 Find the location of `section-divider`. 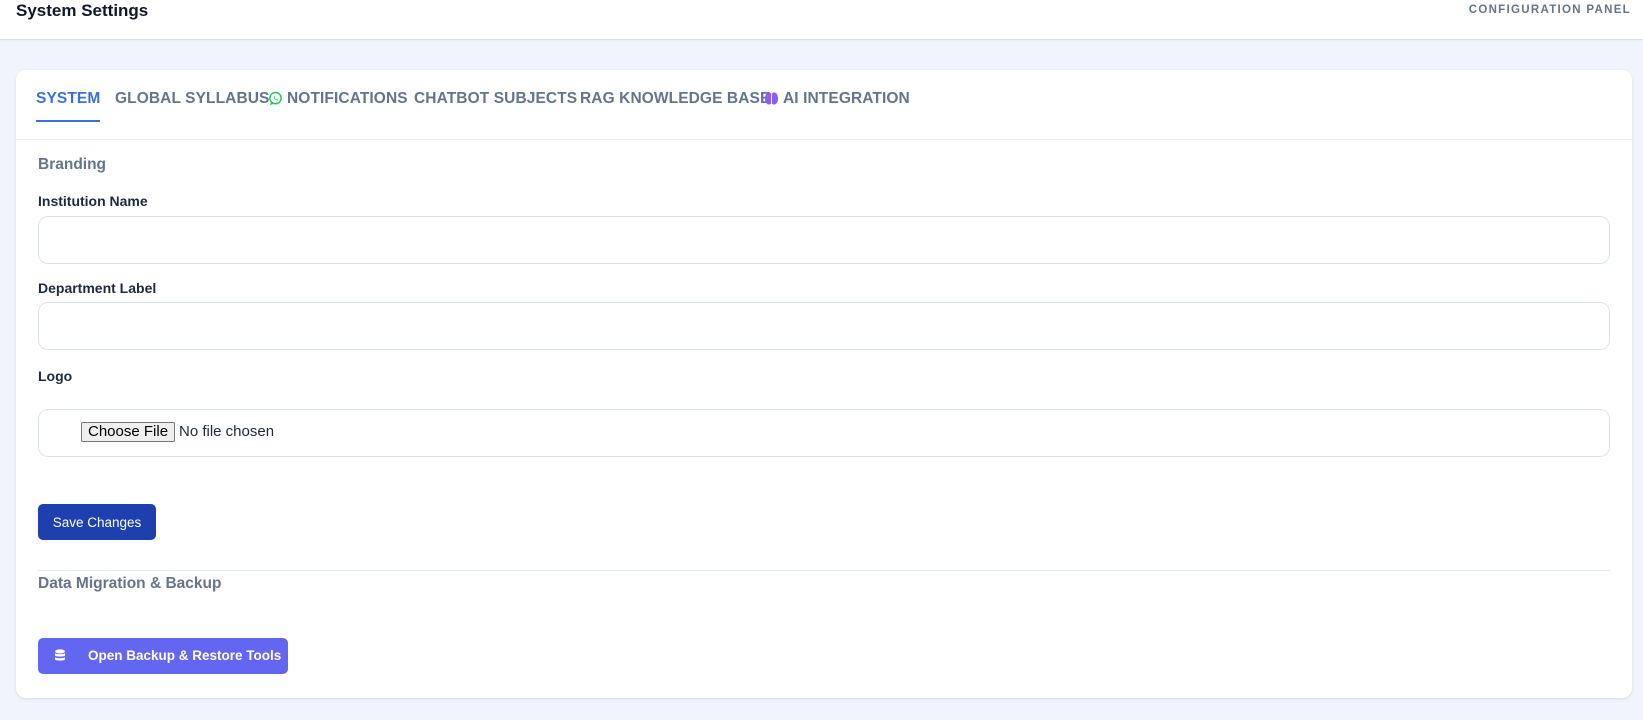

section-divider is located at coordinates (824, 570).